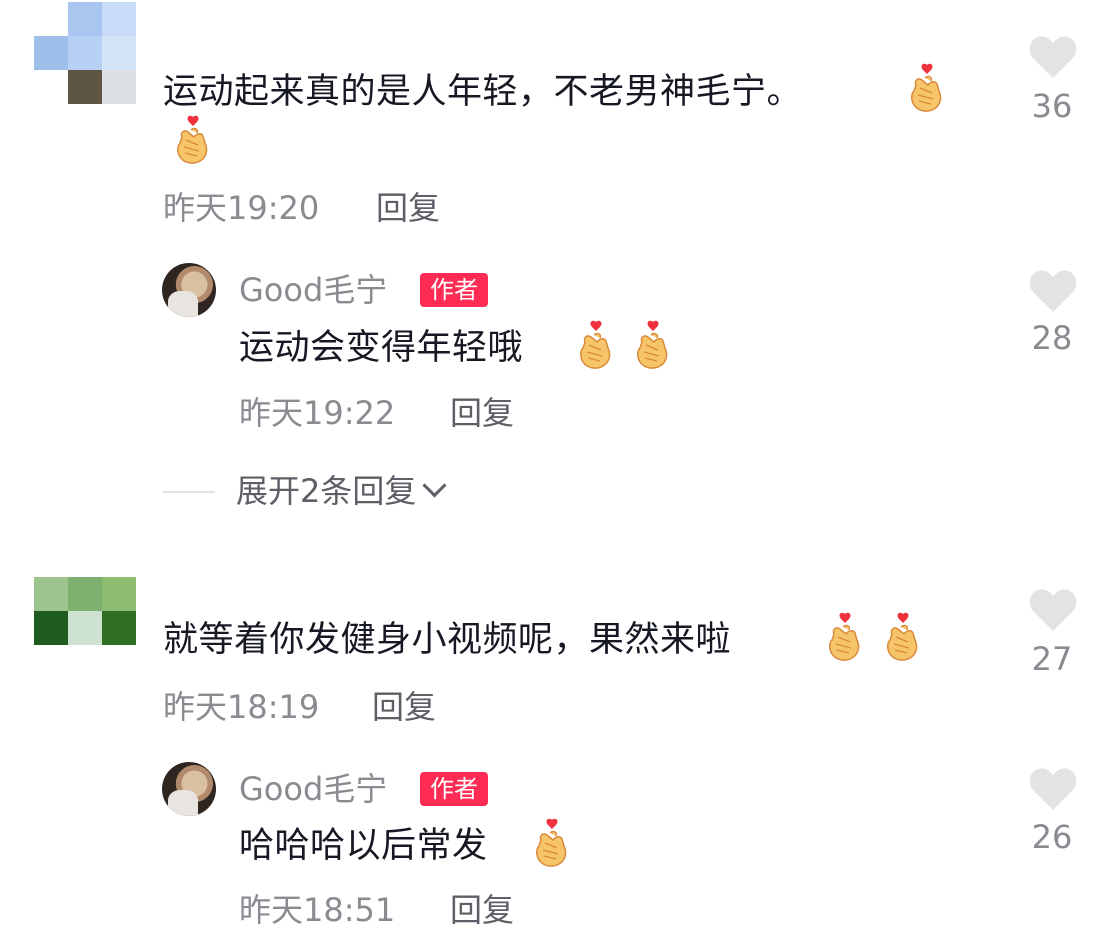 The image size is (1118, 930). I want to click on expand-replies-button: 展开2条回复, so click(341, 491).